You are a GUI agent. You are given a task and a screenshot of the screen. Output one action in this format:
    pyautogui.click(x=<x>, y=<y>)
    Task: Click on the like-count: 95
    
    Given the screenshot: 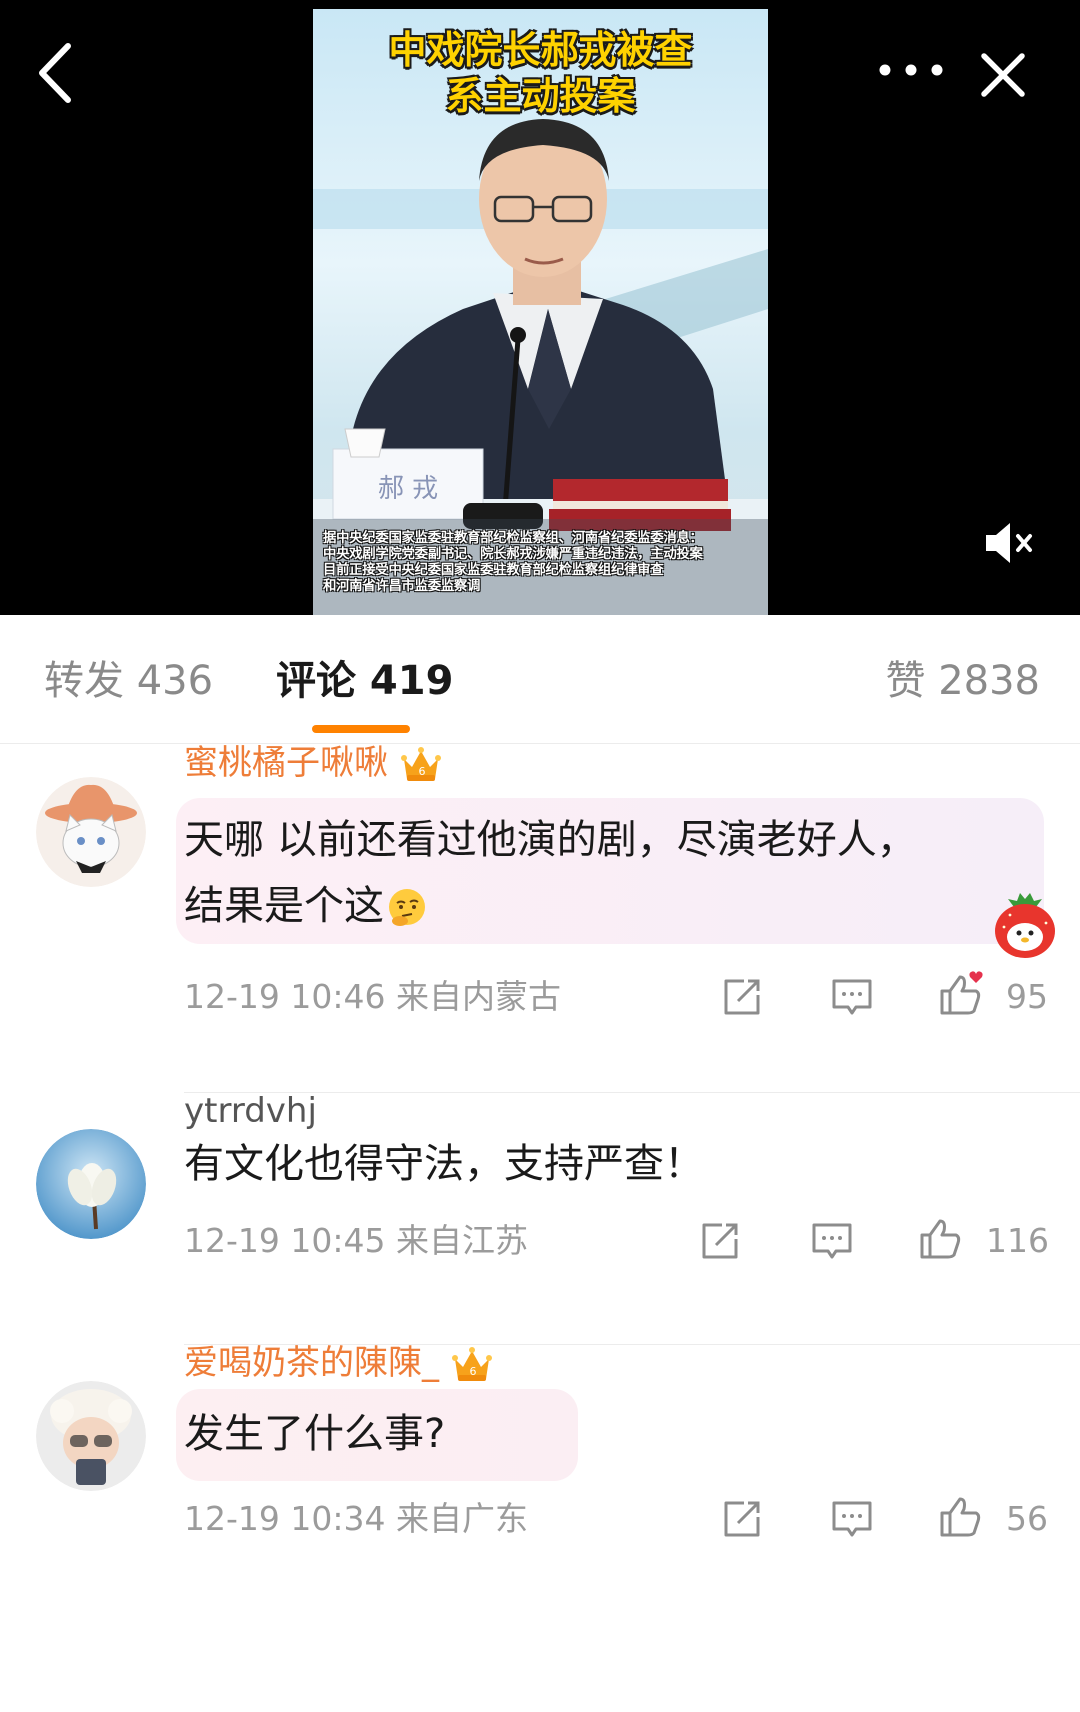 What is the action you would take?
    pyautogui.click(x=1027, y=996)
    